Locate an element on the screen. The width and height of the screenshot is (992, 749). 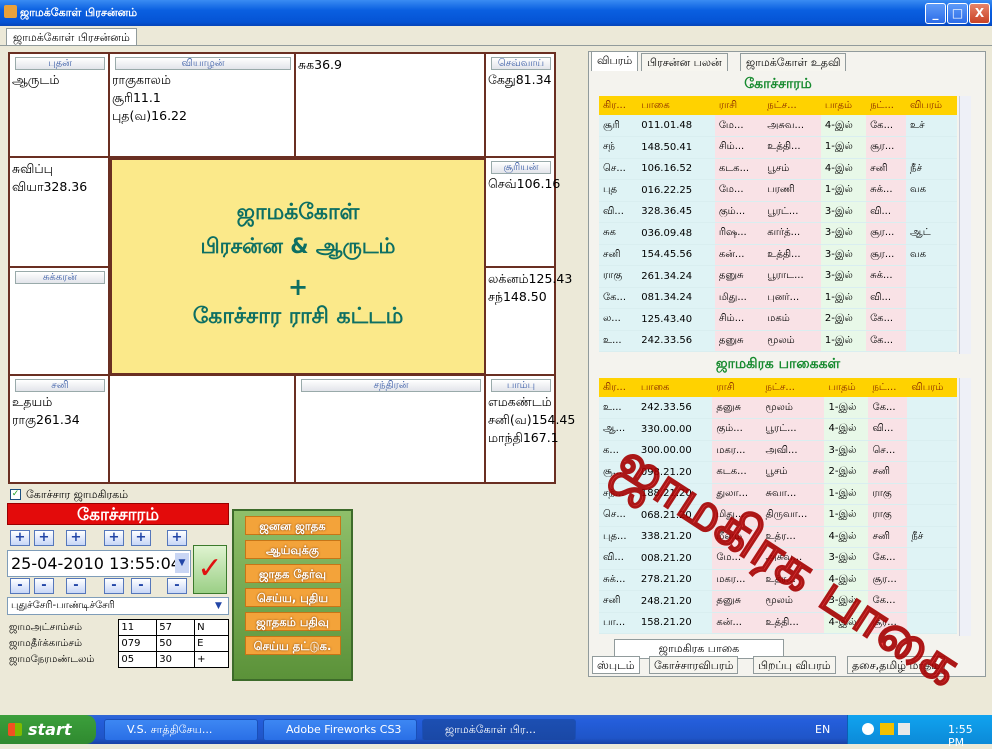
table-cell: நீச் is located at coordinates (931, 169).